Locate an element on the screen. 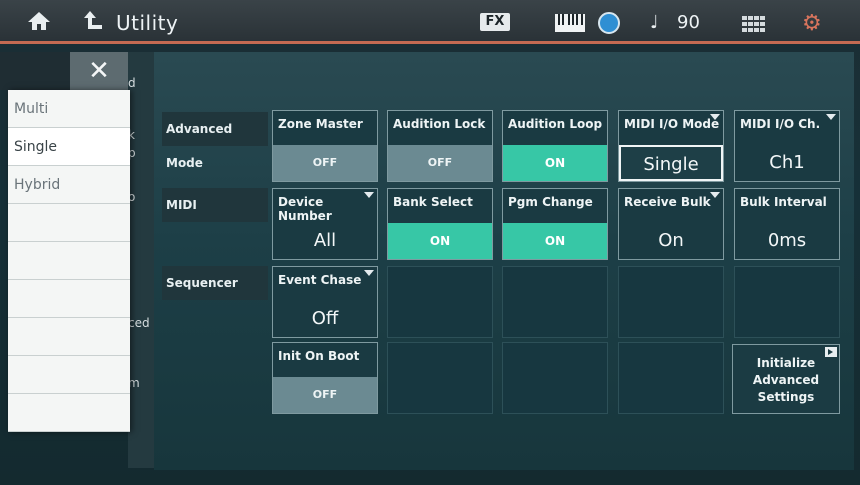  init-label-line1: Initialize is located at coordinates (786, 363).